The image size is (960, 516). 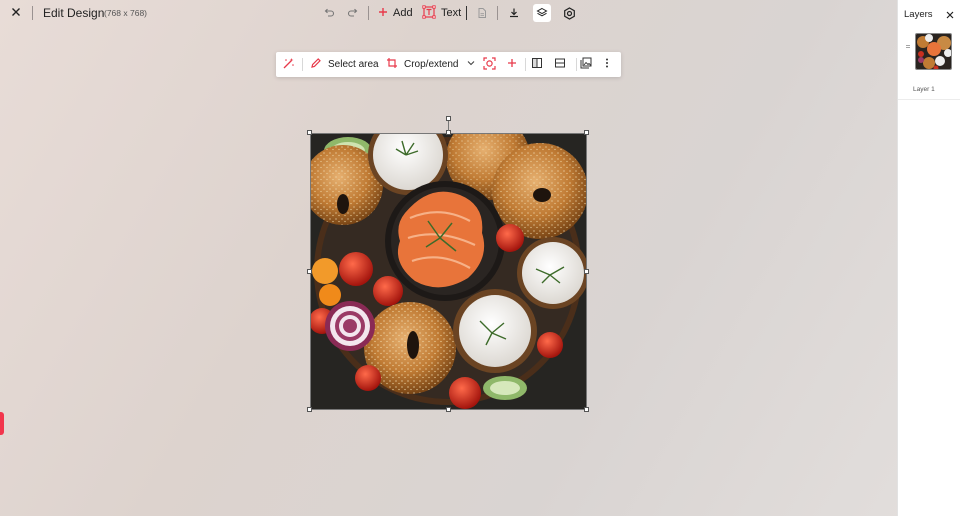 What do you see at coordinates (471, 64) in the screenshot?
I see `chevron-down-icon` at bounding box center [471, 64].